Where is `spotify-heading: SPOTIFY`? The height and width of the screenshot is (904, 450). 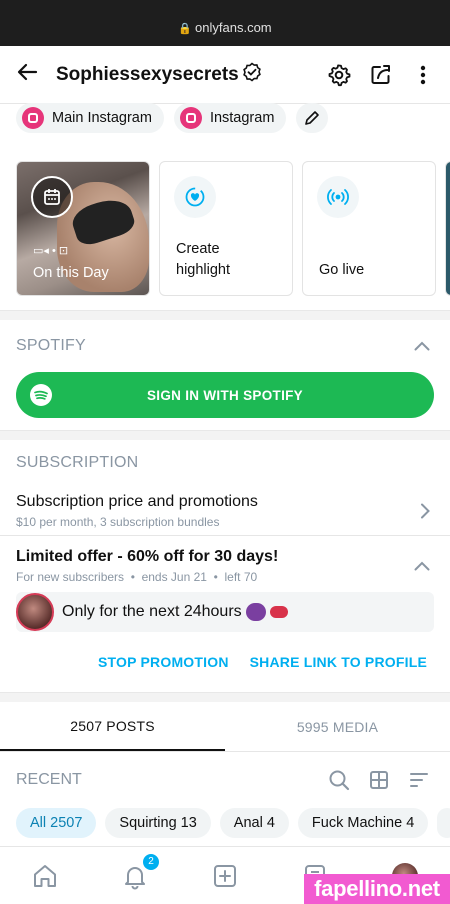
spotify-heading: SPOTIFY is located at coordinates (51, 345).